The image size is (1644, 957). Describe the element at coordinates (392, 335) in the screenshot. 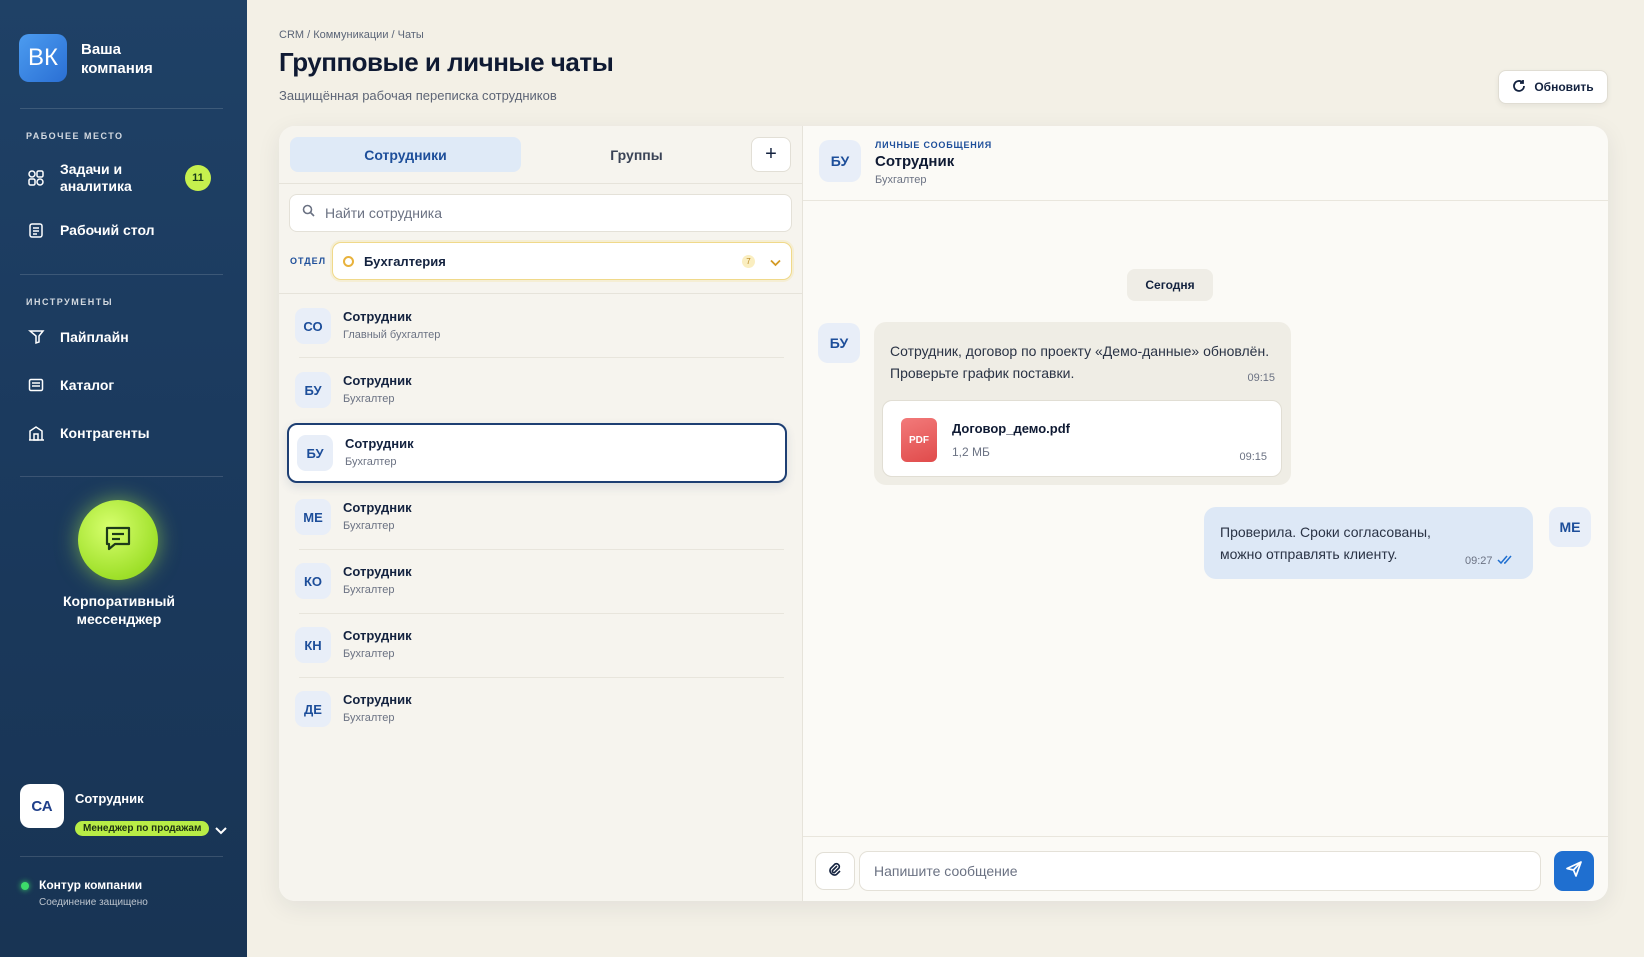

I see `employee-role: Главный бухгалтер` at that location.